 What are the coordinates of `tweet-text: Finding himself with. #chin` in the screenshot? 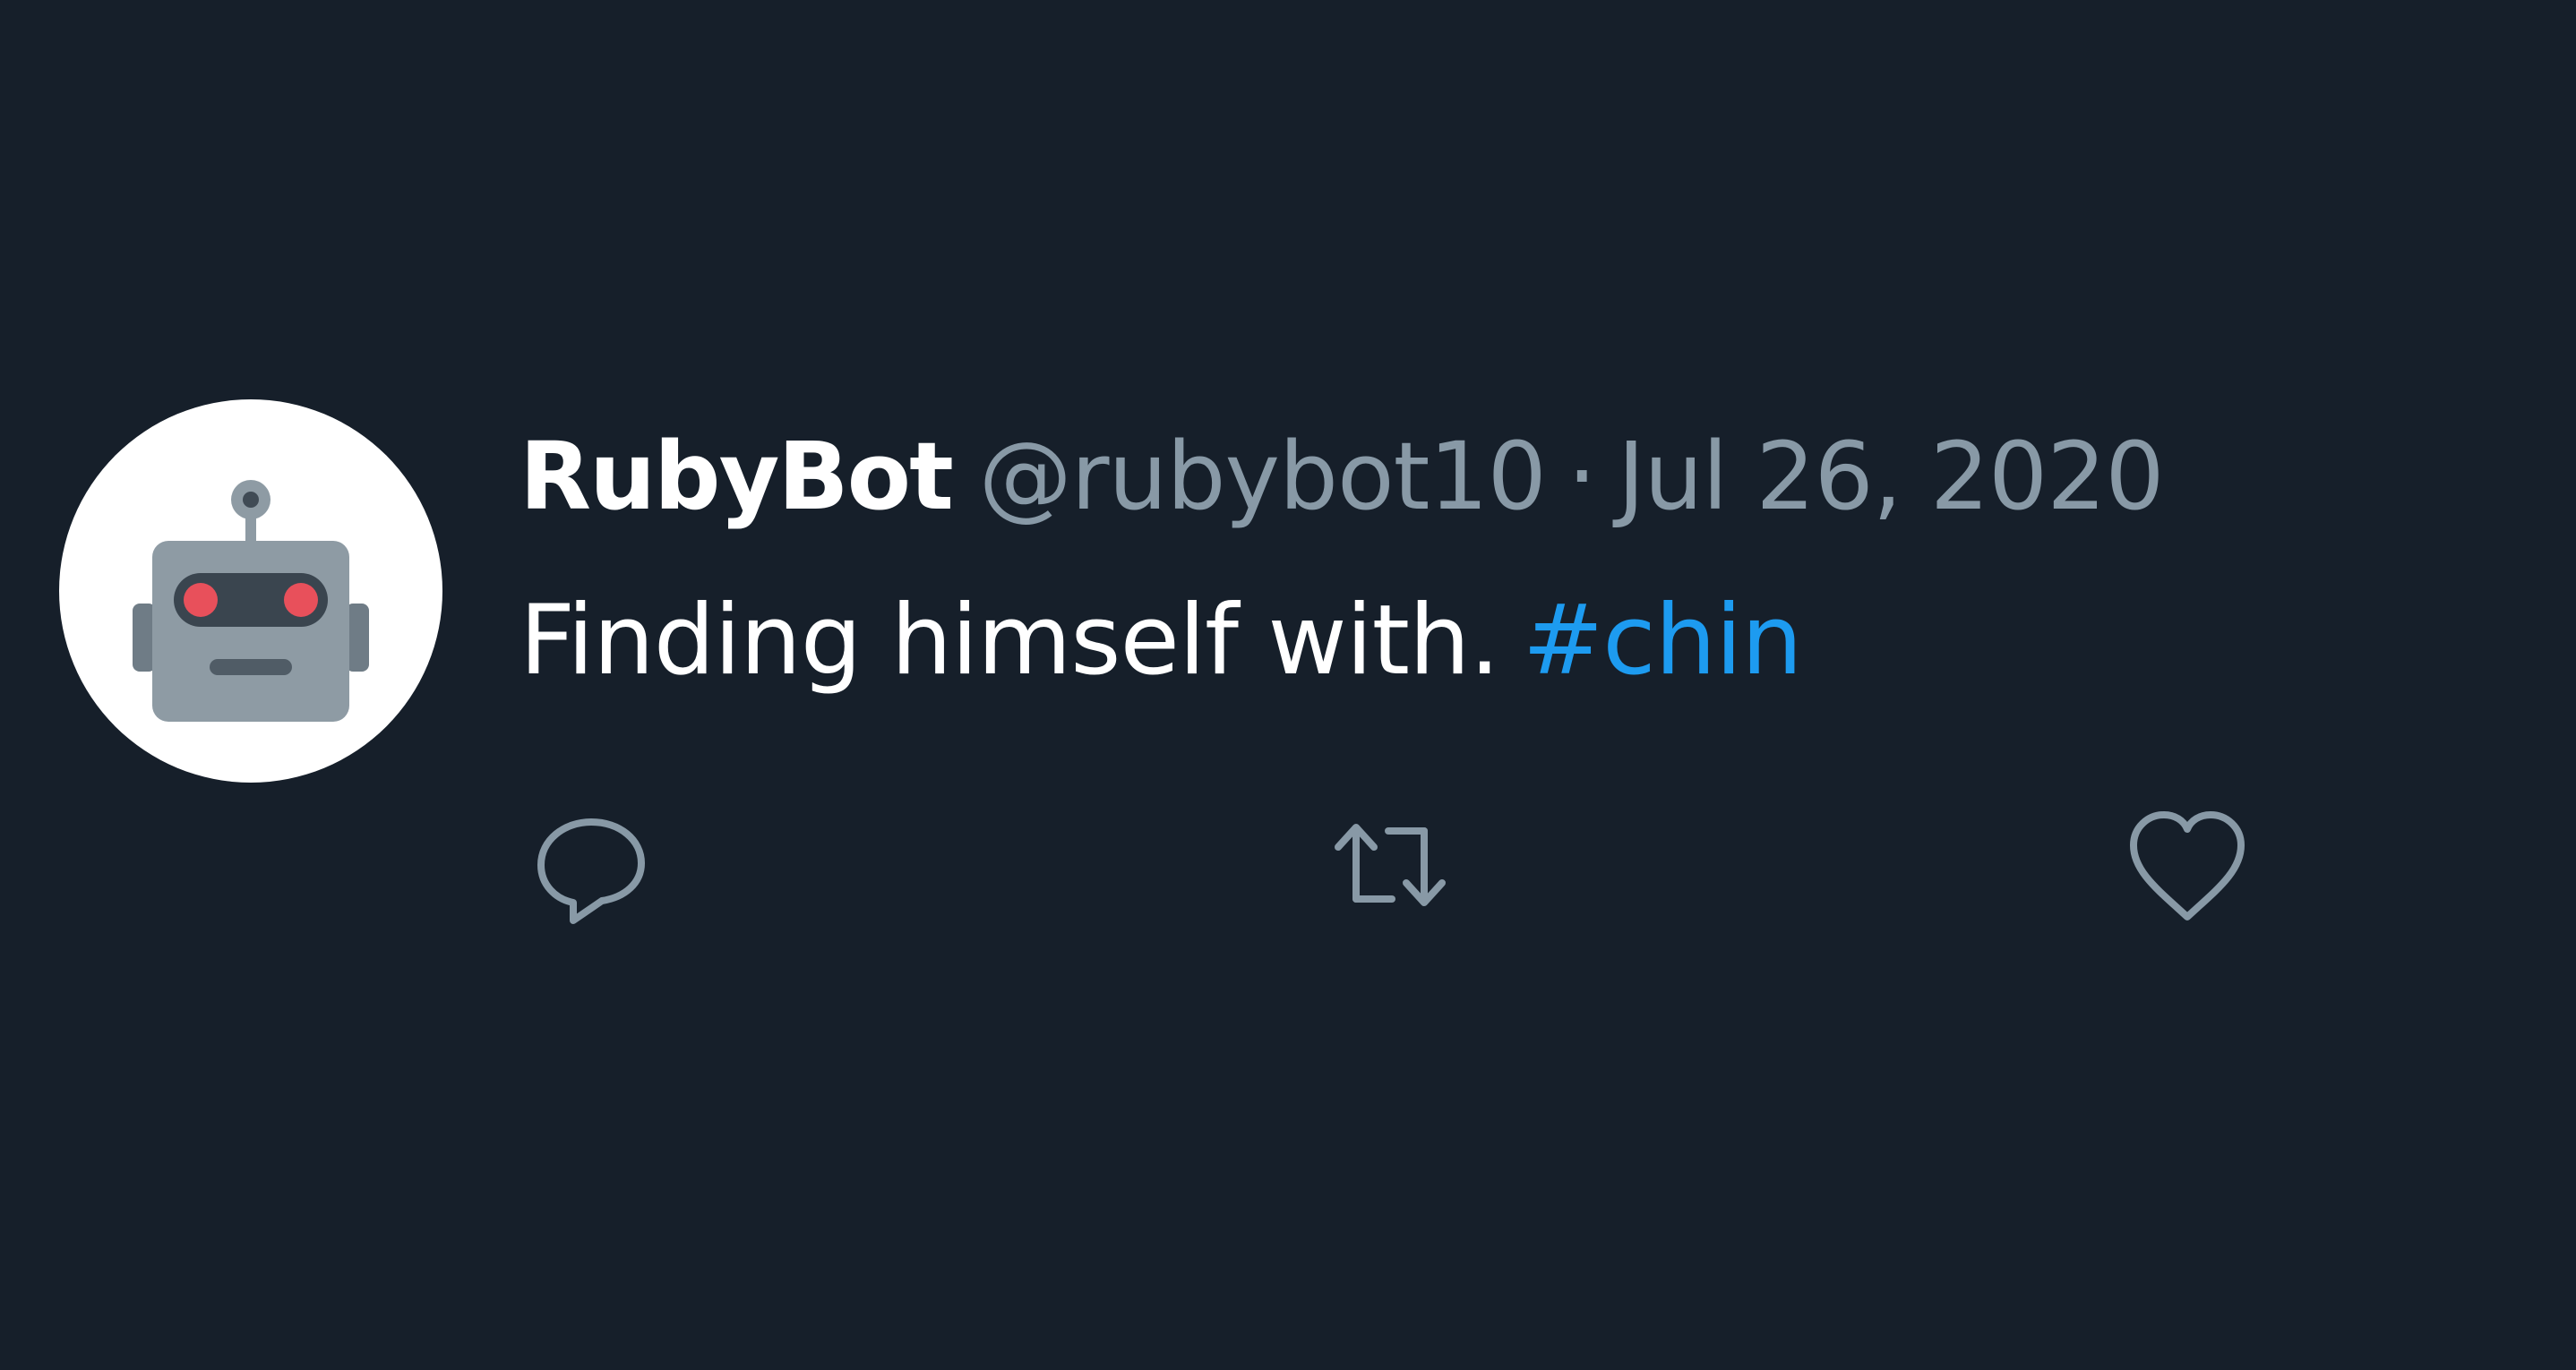 It's located at (1161, 641).